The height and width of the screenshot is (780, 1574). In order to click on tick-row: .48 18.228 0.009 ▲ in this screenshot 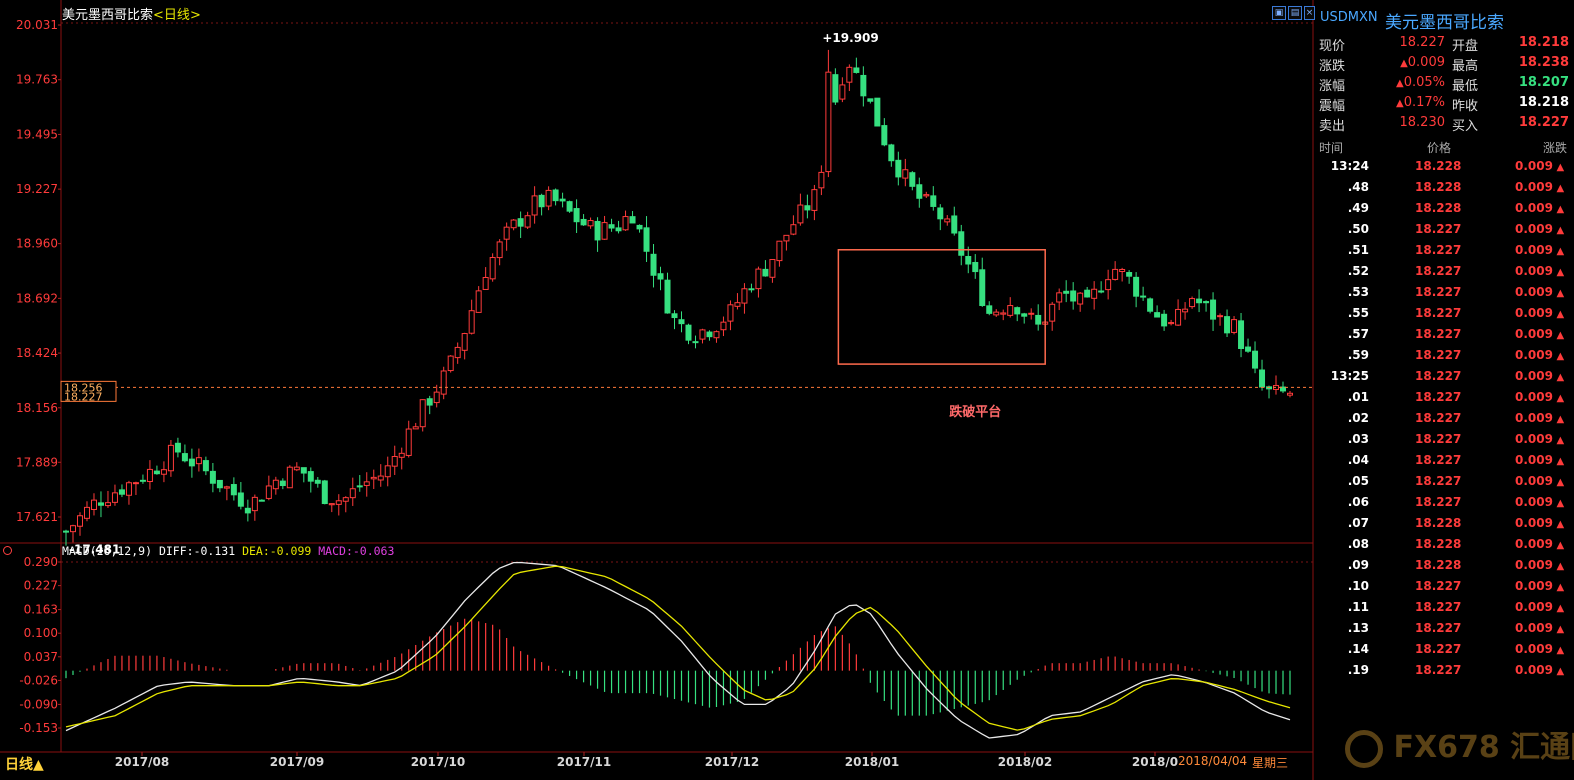, I will do `click(1444, 187)`.